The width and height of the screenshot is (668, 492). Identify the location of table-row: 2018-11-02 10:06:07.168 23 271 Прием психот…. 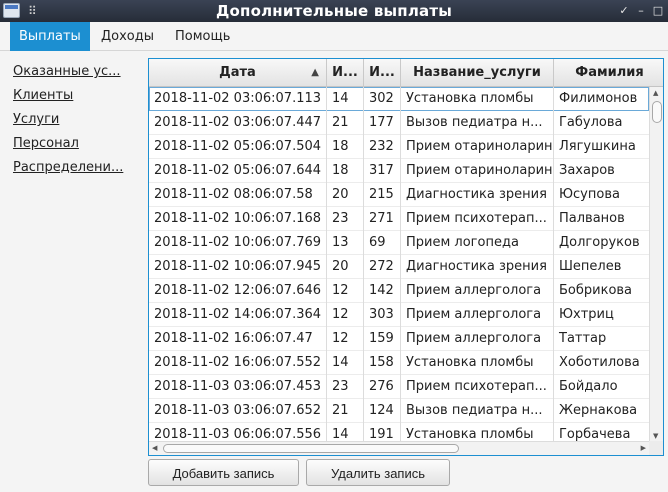
(399, 219).